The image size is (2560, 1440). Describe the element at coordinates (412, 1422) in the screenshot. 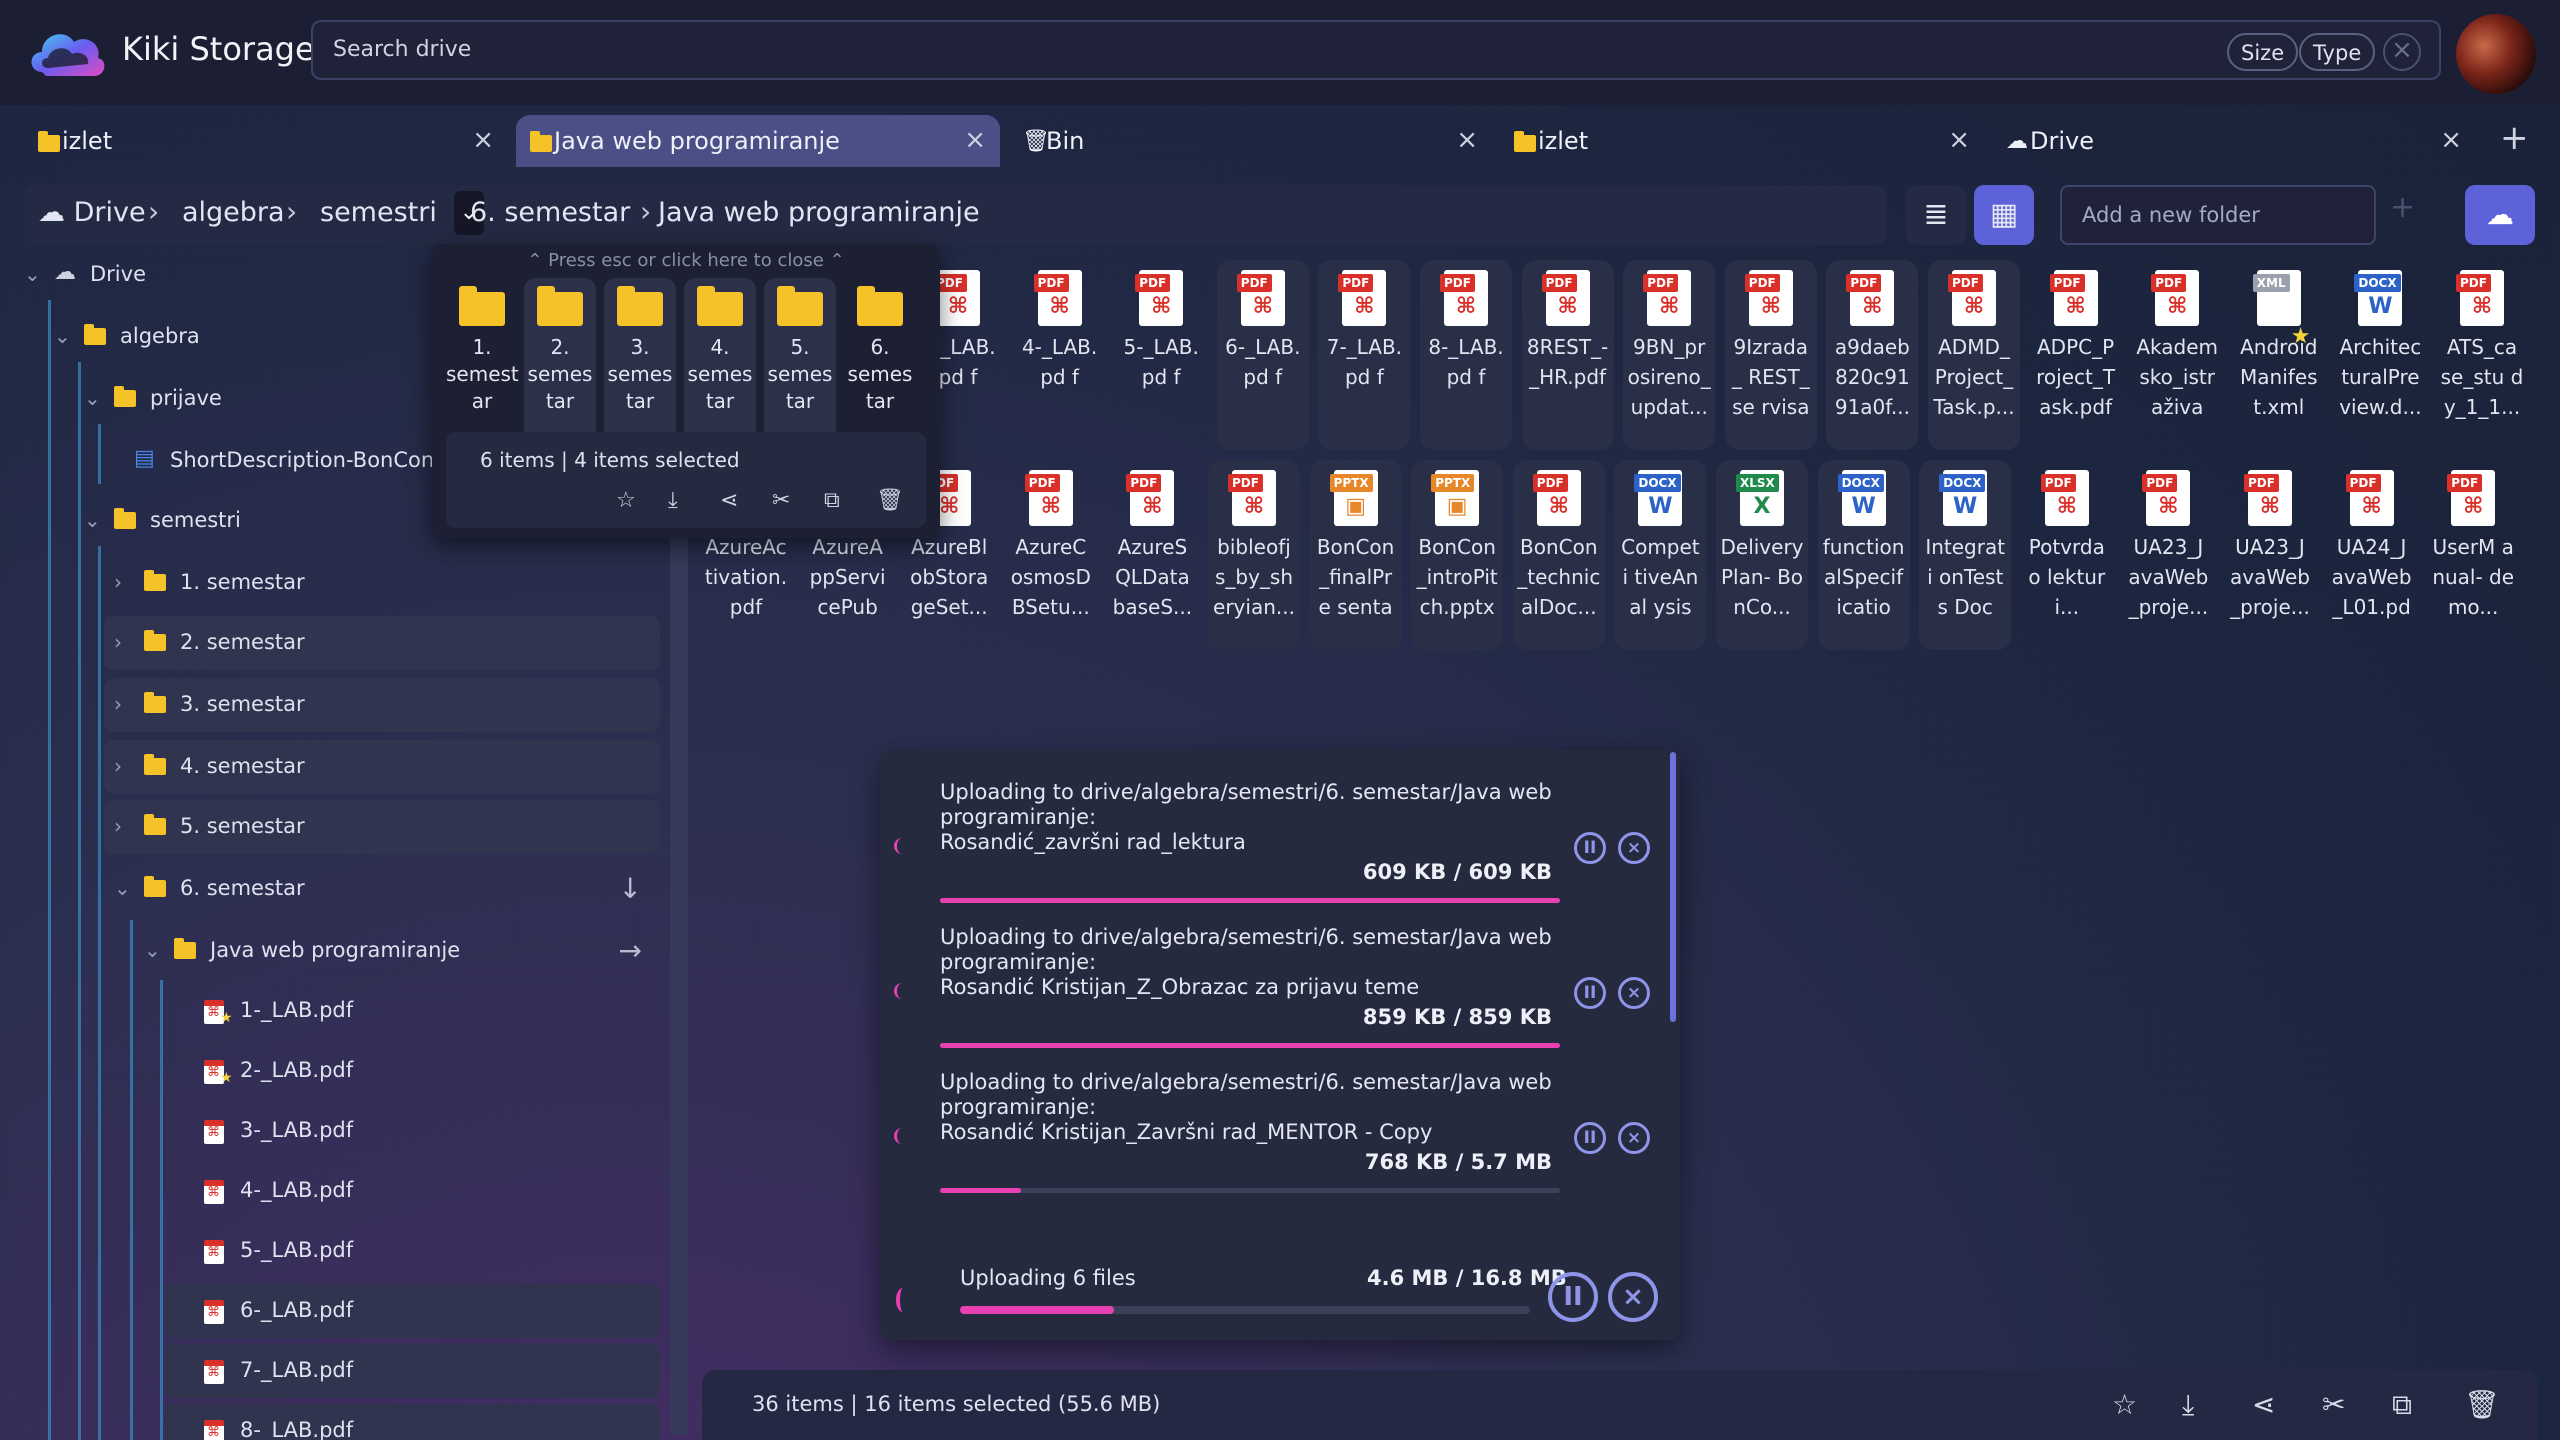

I see `tree-item: 8-_LAB.pdf` at that location.